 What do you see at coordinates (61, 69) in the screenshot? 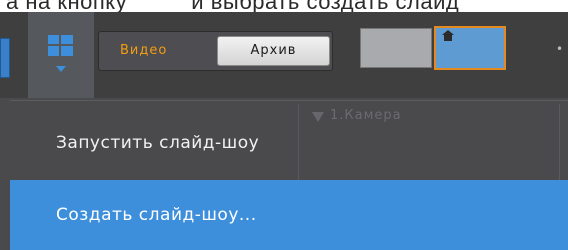
I see `chevron-down-icon` at bounding box center [61, 69].